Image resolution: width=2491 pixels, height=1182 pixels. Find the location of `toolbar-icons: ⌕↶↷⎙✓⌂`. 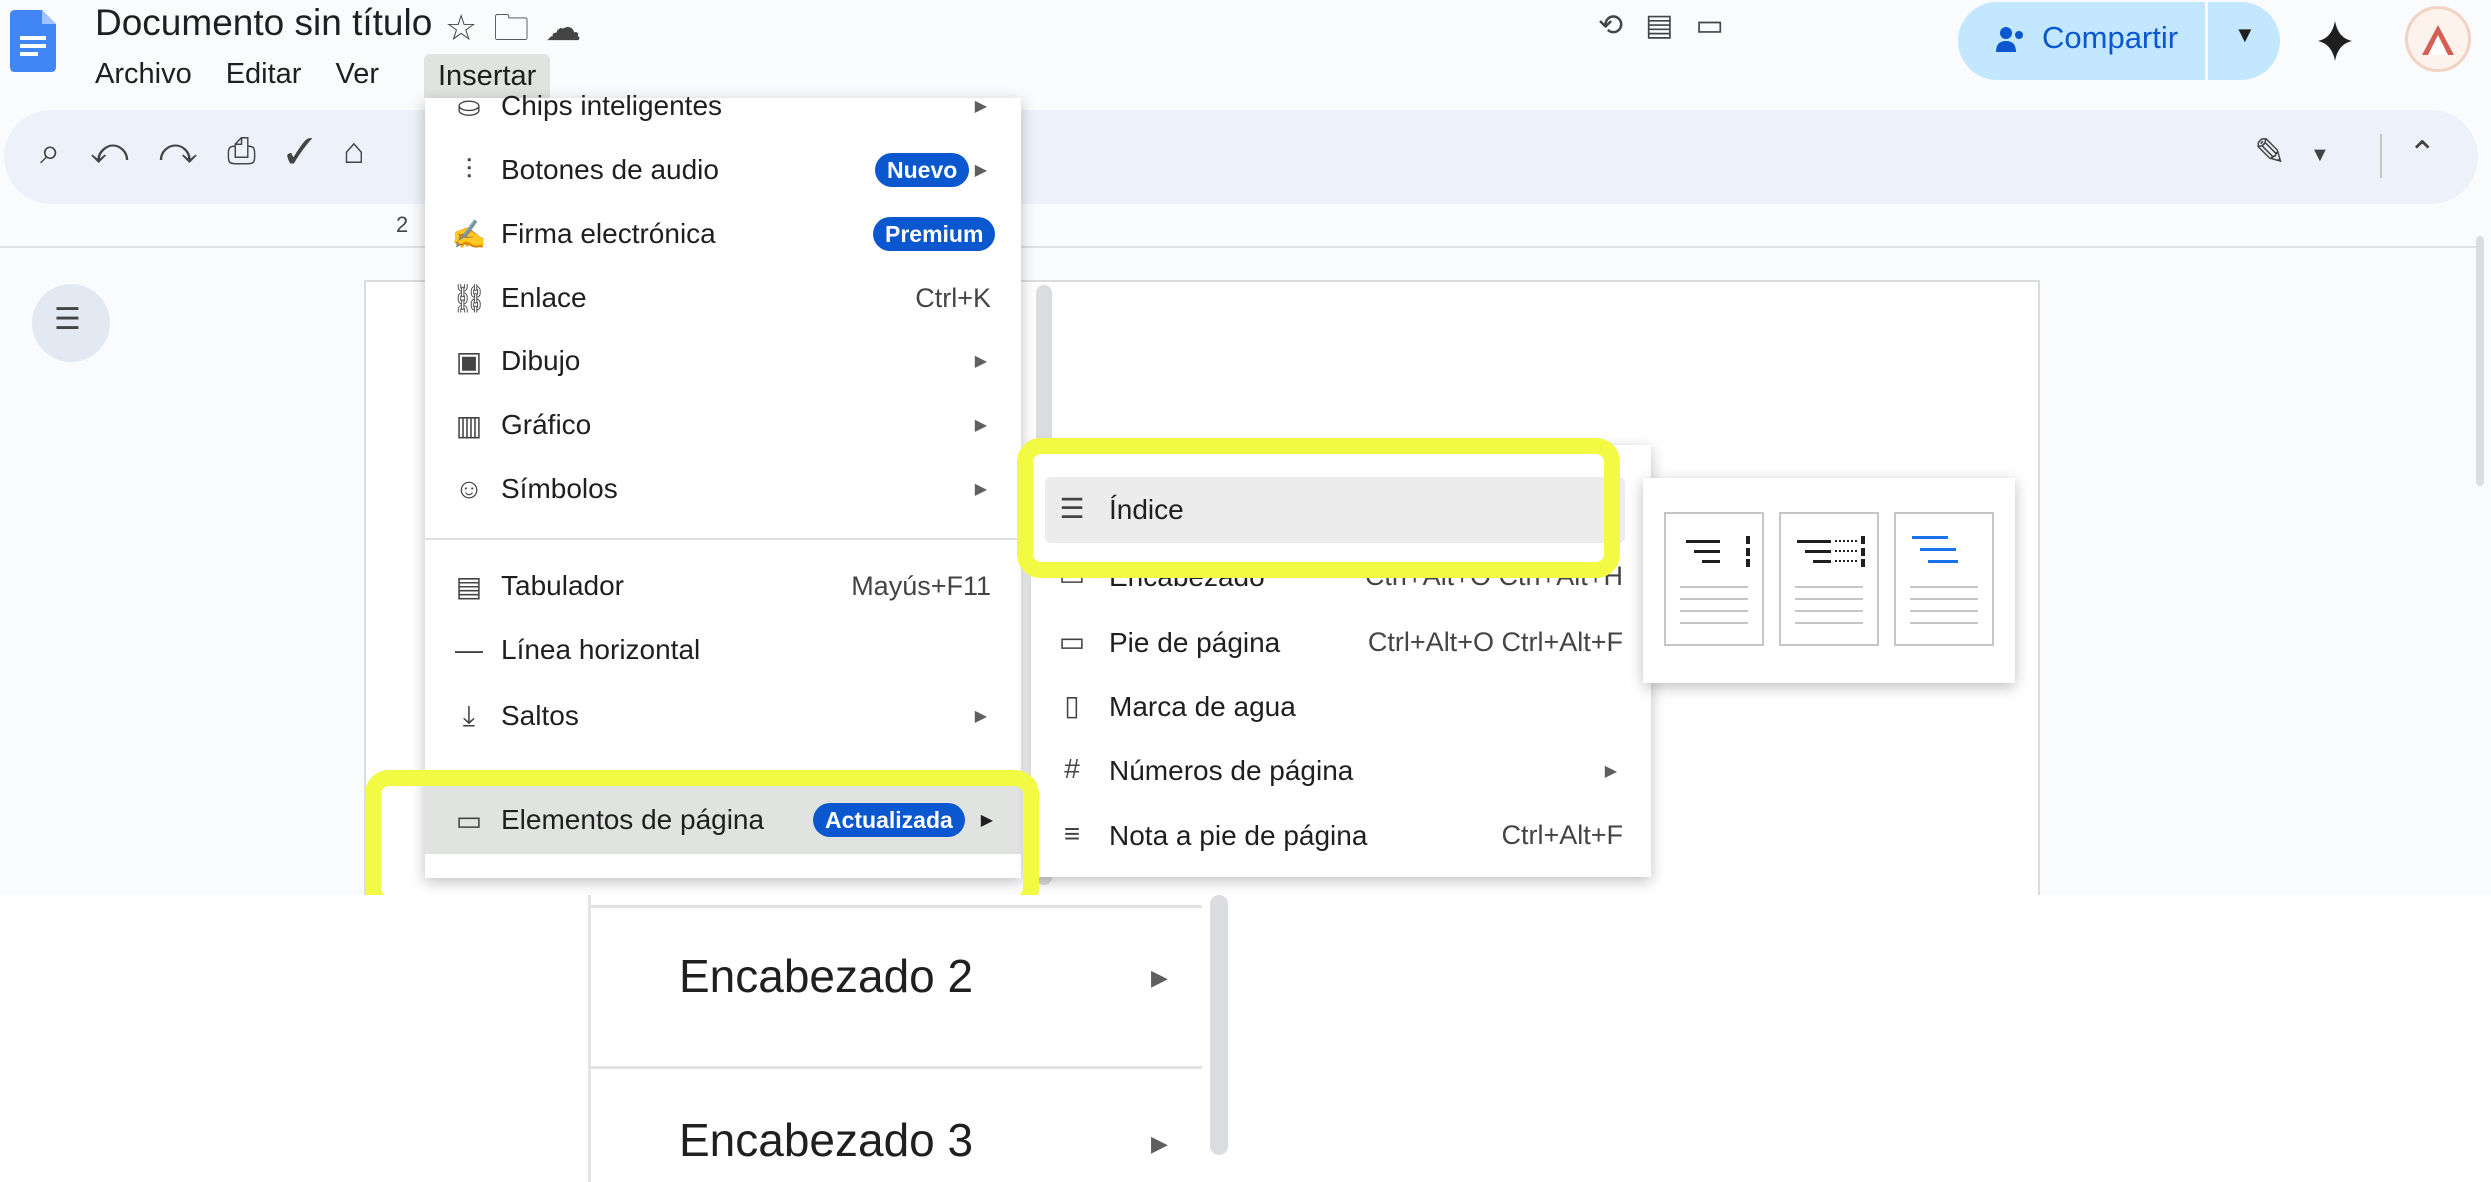

toolbar-icons: ⌕↶↷⎙✓⌂ is located at coordinates (217, 151).